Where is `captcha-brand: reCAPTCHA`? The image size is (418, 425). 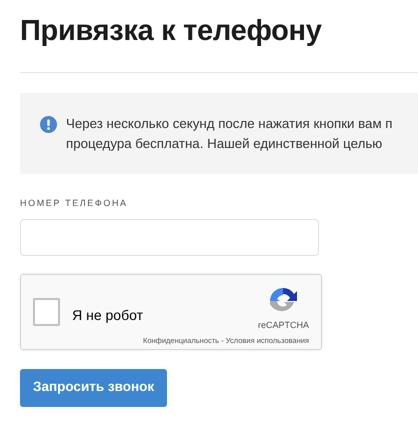
captcha-brand: reCAPTCHA is located at coordinates (283, 325).